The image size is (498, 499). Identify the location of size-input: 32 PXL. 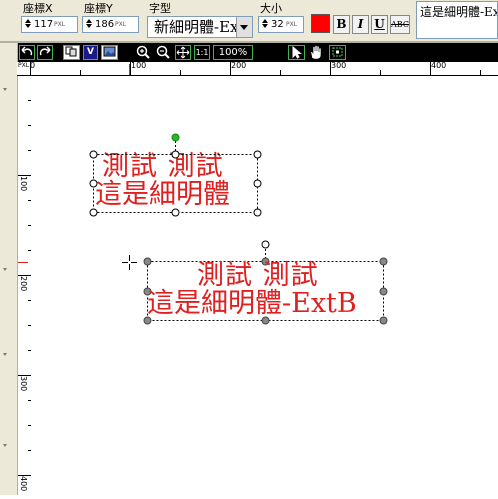
(281, 24).